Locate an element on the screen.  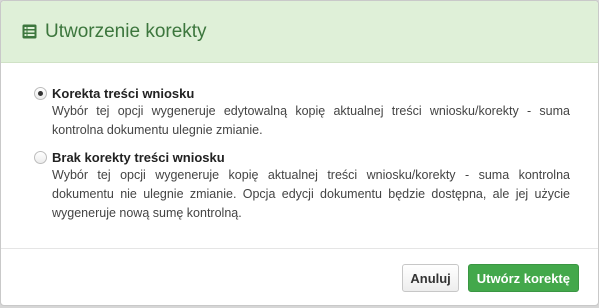
option-label: Korekta treści wniosku is located at coordinates (310, 93).